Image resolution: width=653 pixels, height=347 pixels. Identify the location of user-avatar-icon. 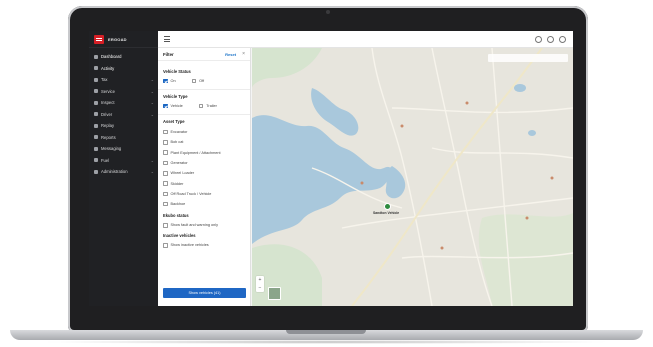
(562, 39).